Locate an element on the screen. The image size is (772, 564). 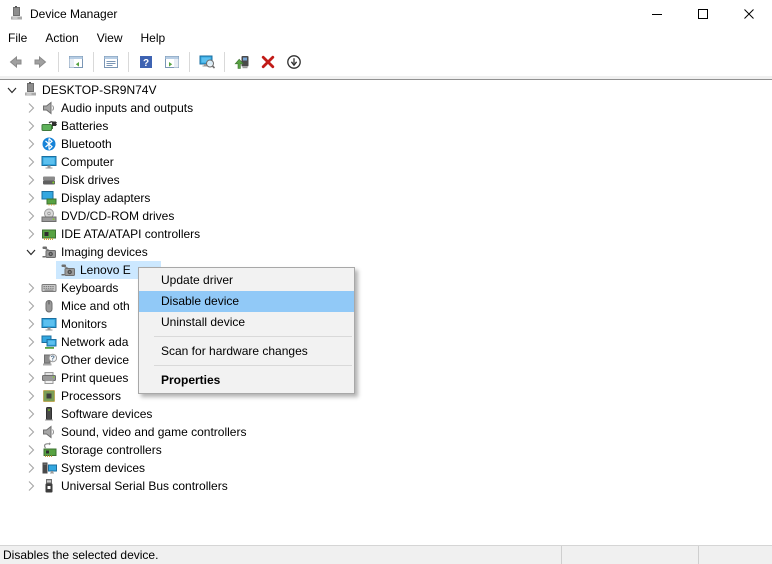
tree-item-processors: Processors is located at coordinates (386, 396).